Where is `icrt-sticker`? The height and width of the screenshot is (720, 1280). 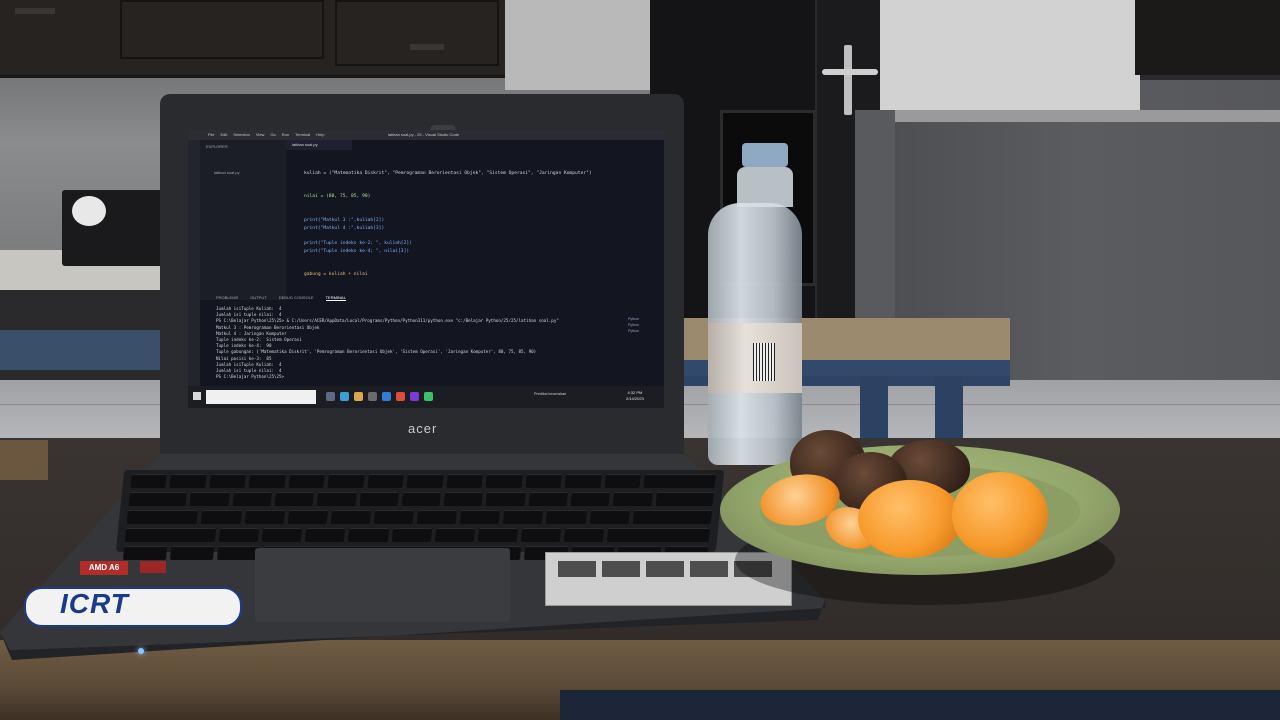
icrt-sticker is located at coordinates (133, 607).